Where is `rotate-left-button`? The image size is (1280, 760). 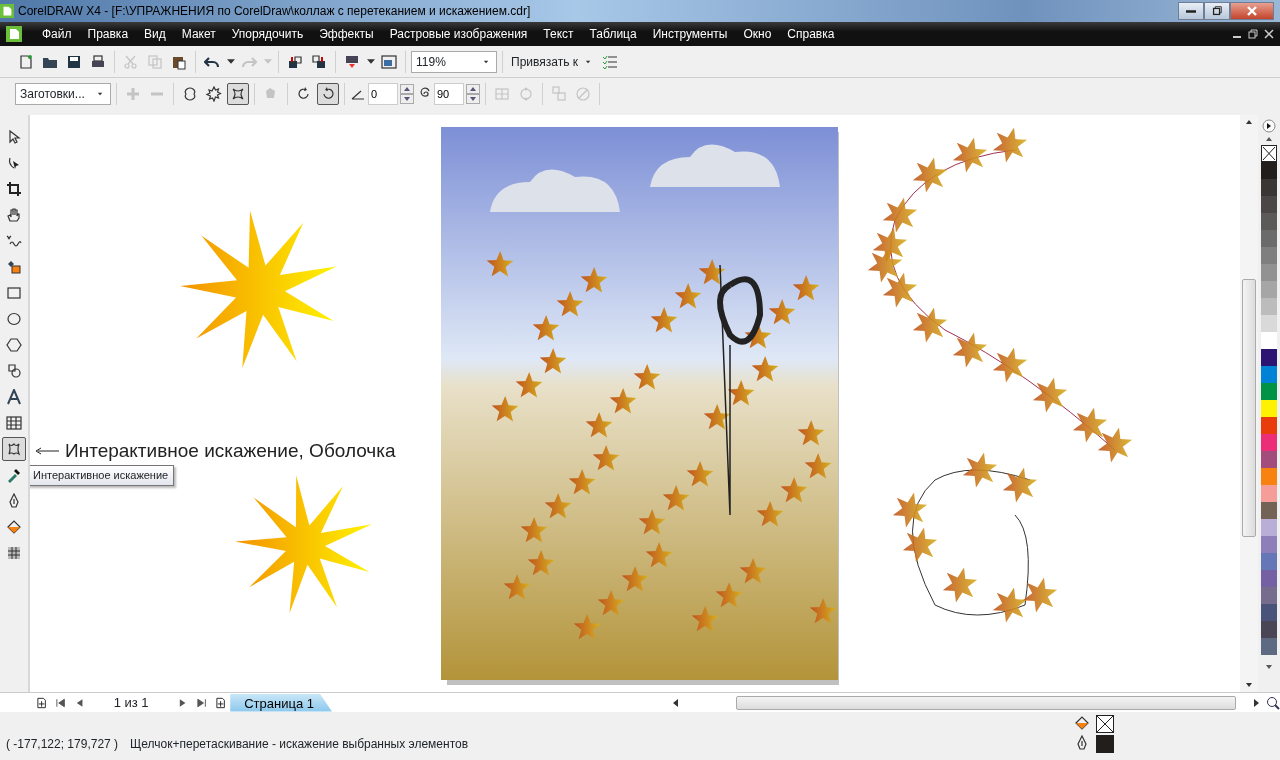 rotate-left-button is located at coordinates (328, 94).